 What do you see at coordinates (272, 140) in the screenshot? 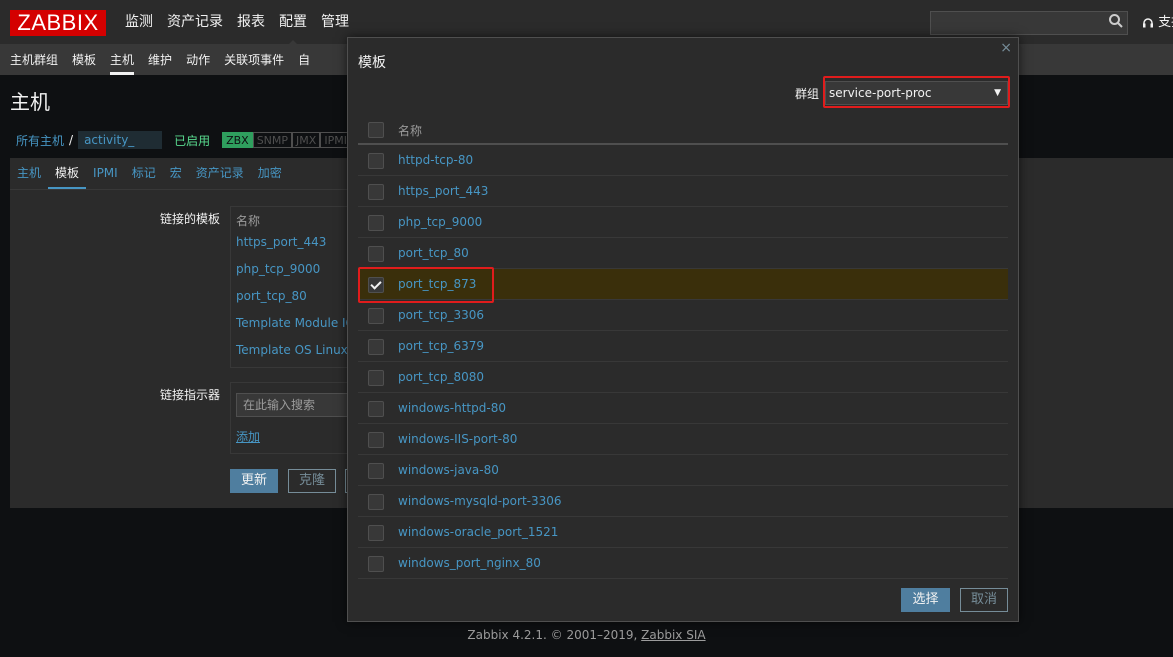
I see `snmp-badge: SNMP` at bounding box center [272, 140].